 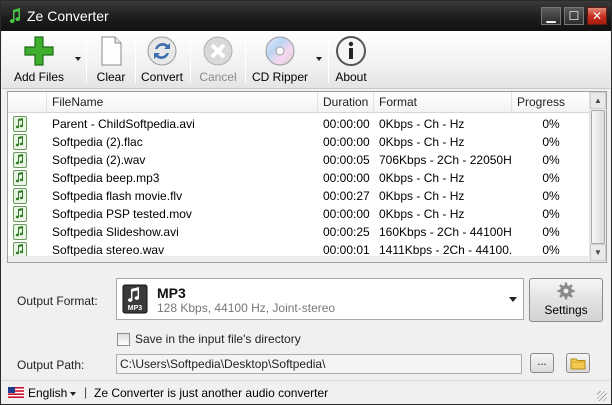 I want to click on folder-icon, so click(x=578, y=364).